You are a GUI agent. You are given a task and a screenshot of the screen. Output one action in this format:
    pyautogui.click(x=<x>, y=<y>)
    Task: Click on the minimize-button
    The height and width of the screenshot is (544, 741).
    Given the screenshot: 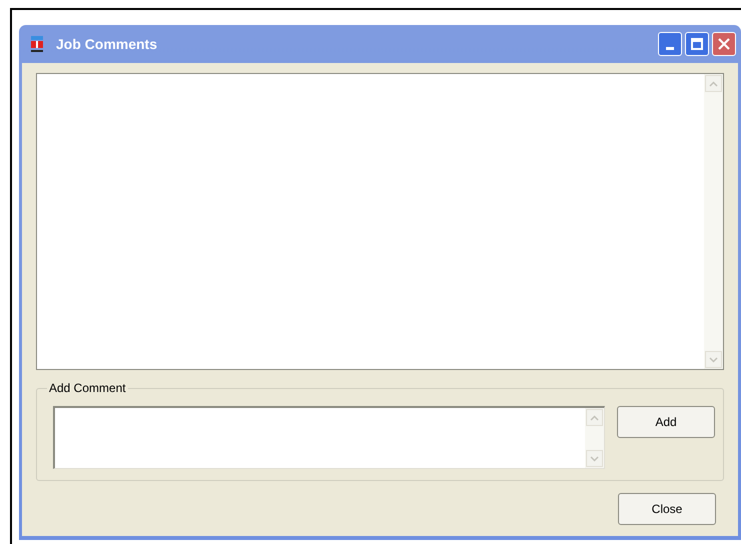 What is the action you would take?
    pyautogui.click(x=670, y=44)
    